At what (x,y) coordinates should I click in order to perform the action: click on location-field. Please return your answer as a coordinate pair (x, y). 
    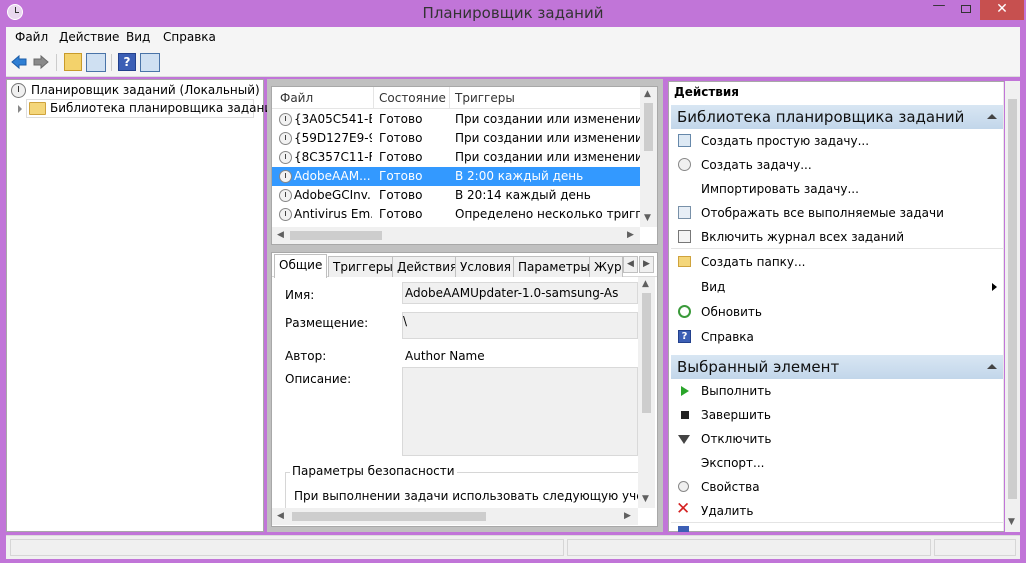
    Looking at the image, I should click on (520, 325).